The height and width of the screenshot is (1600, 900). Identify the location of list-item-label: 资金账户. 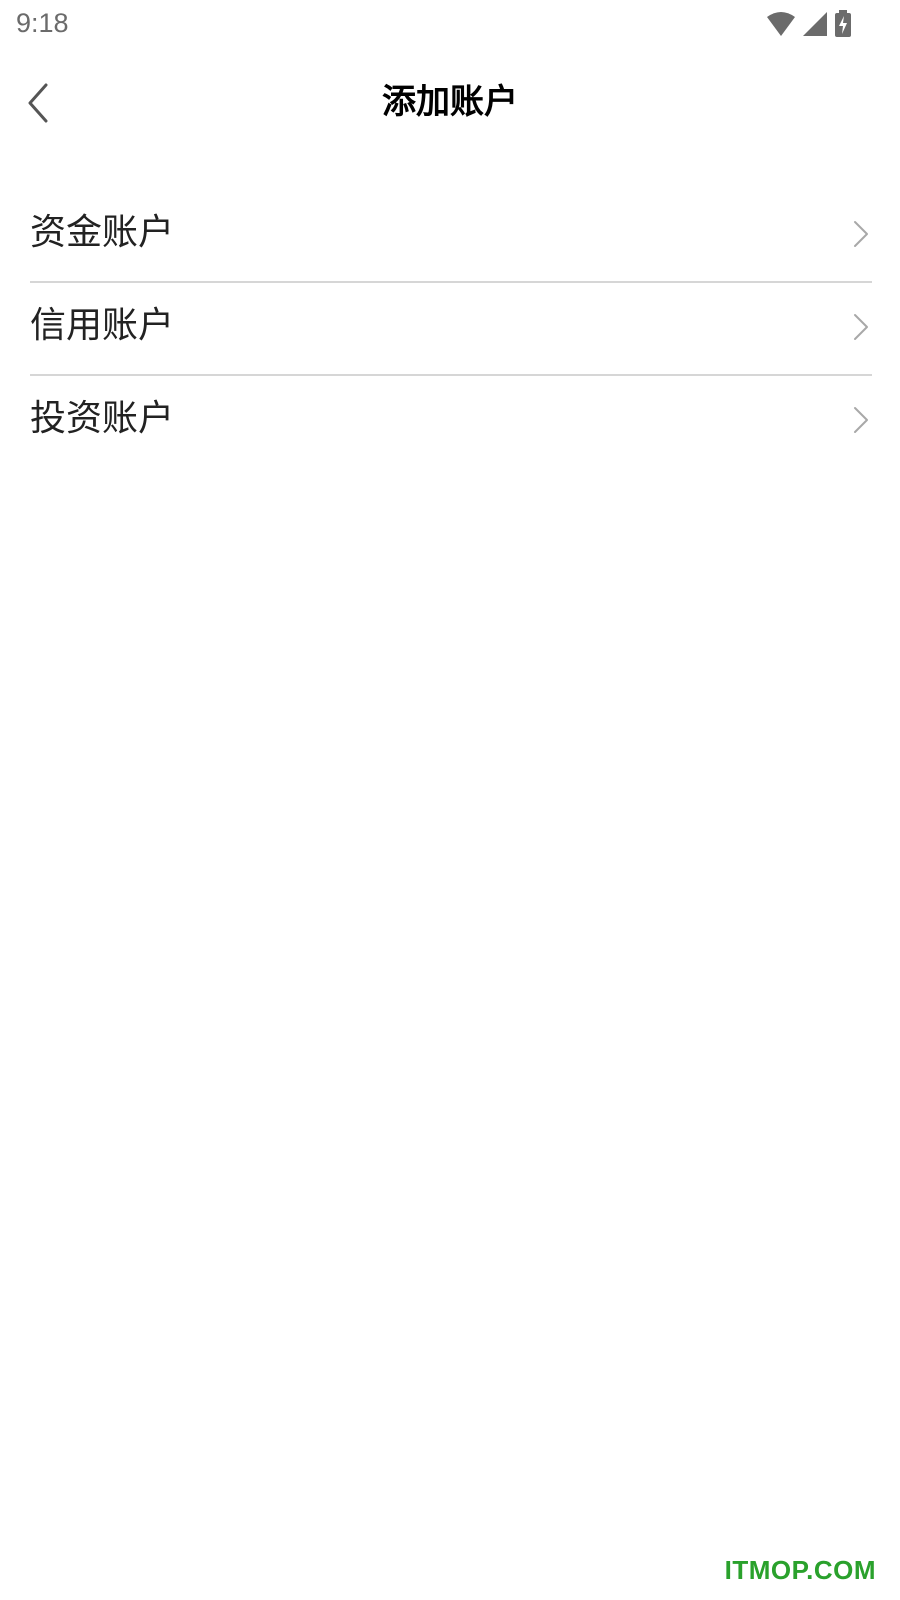
(102, 232).